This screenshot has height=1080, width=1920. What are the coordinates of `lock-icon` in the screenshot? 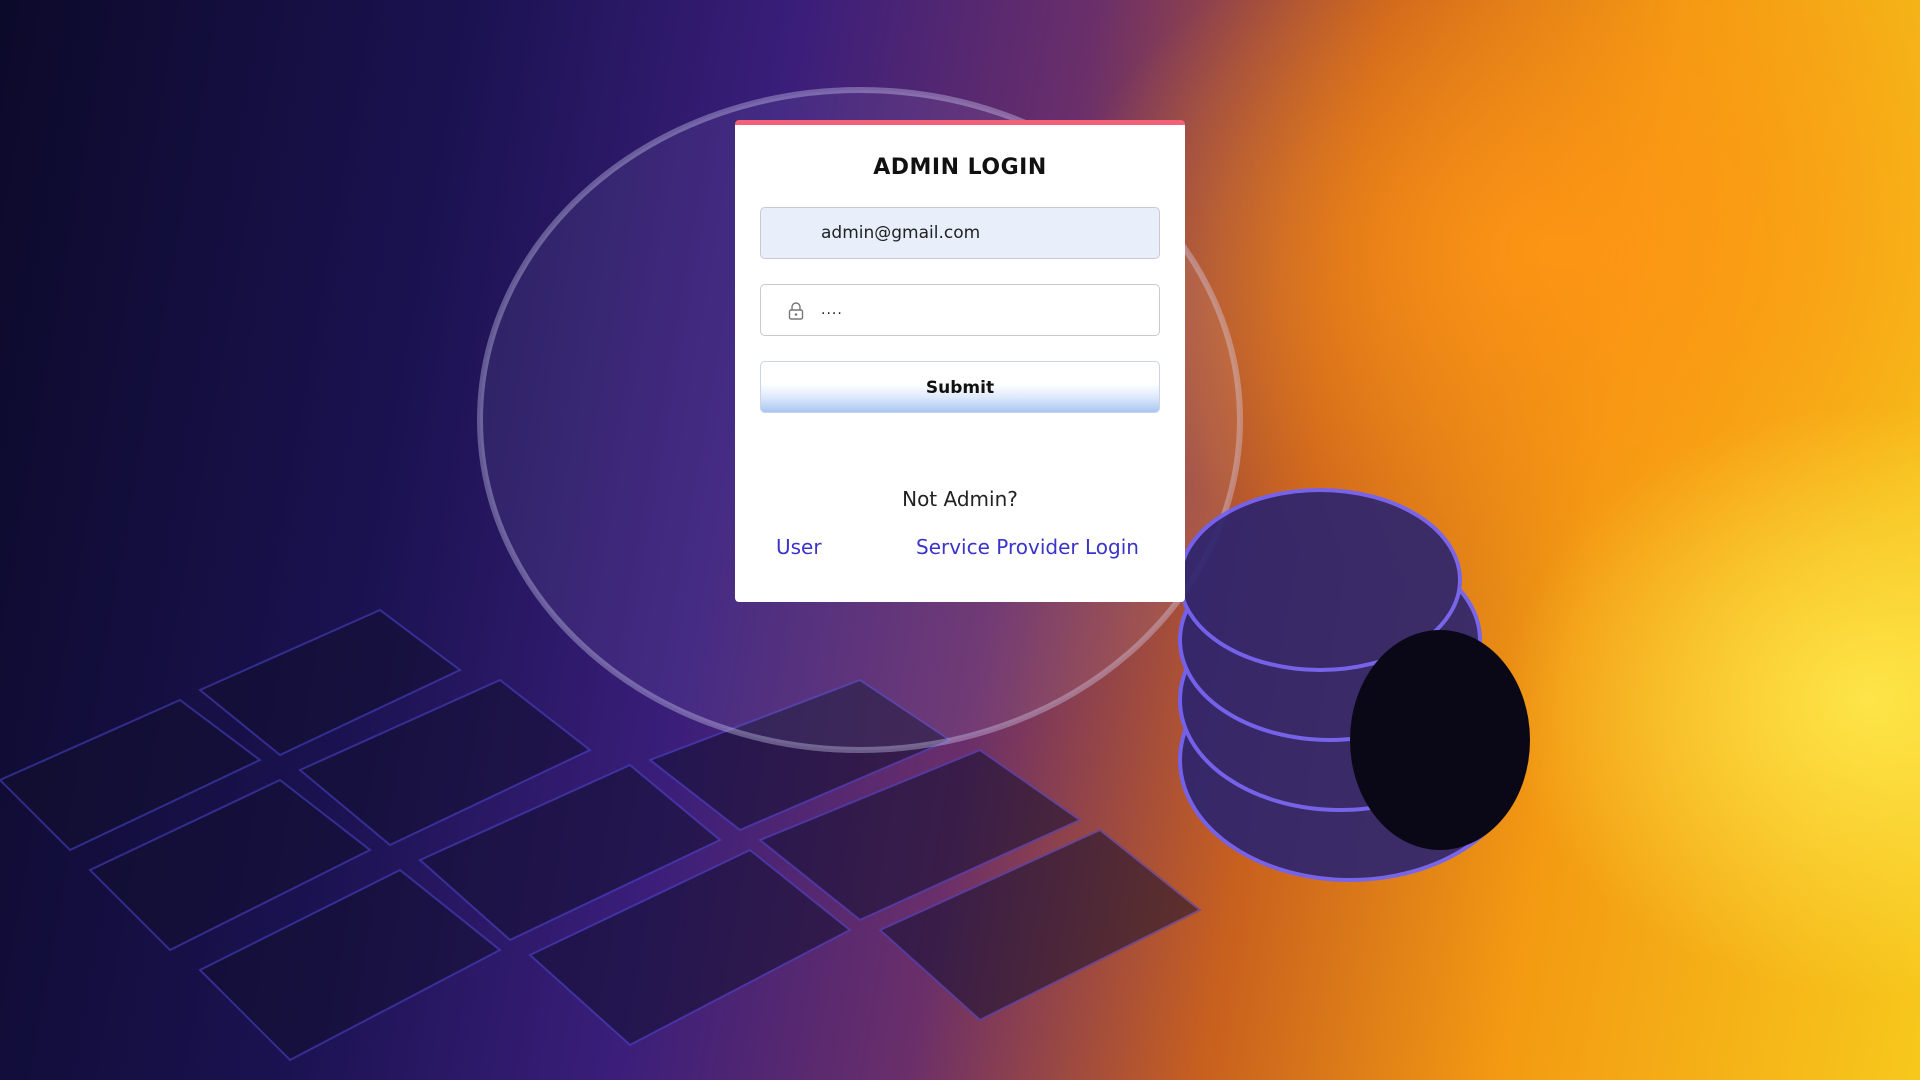 It's located at (796, 311).